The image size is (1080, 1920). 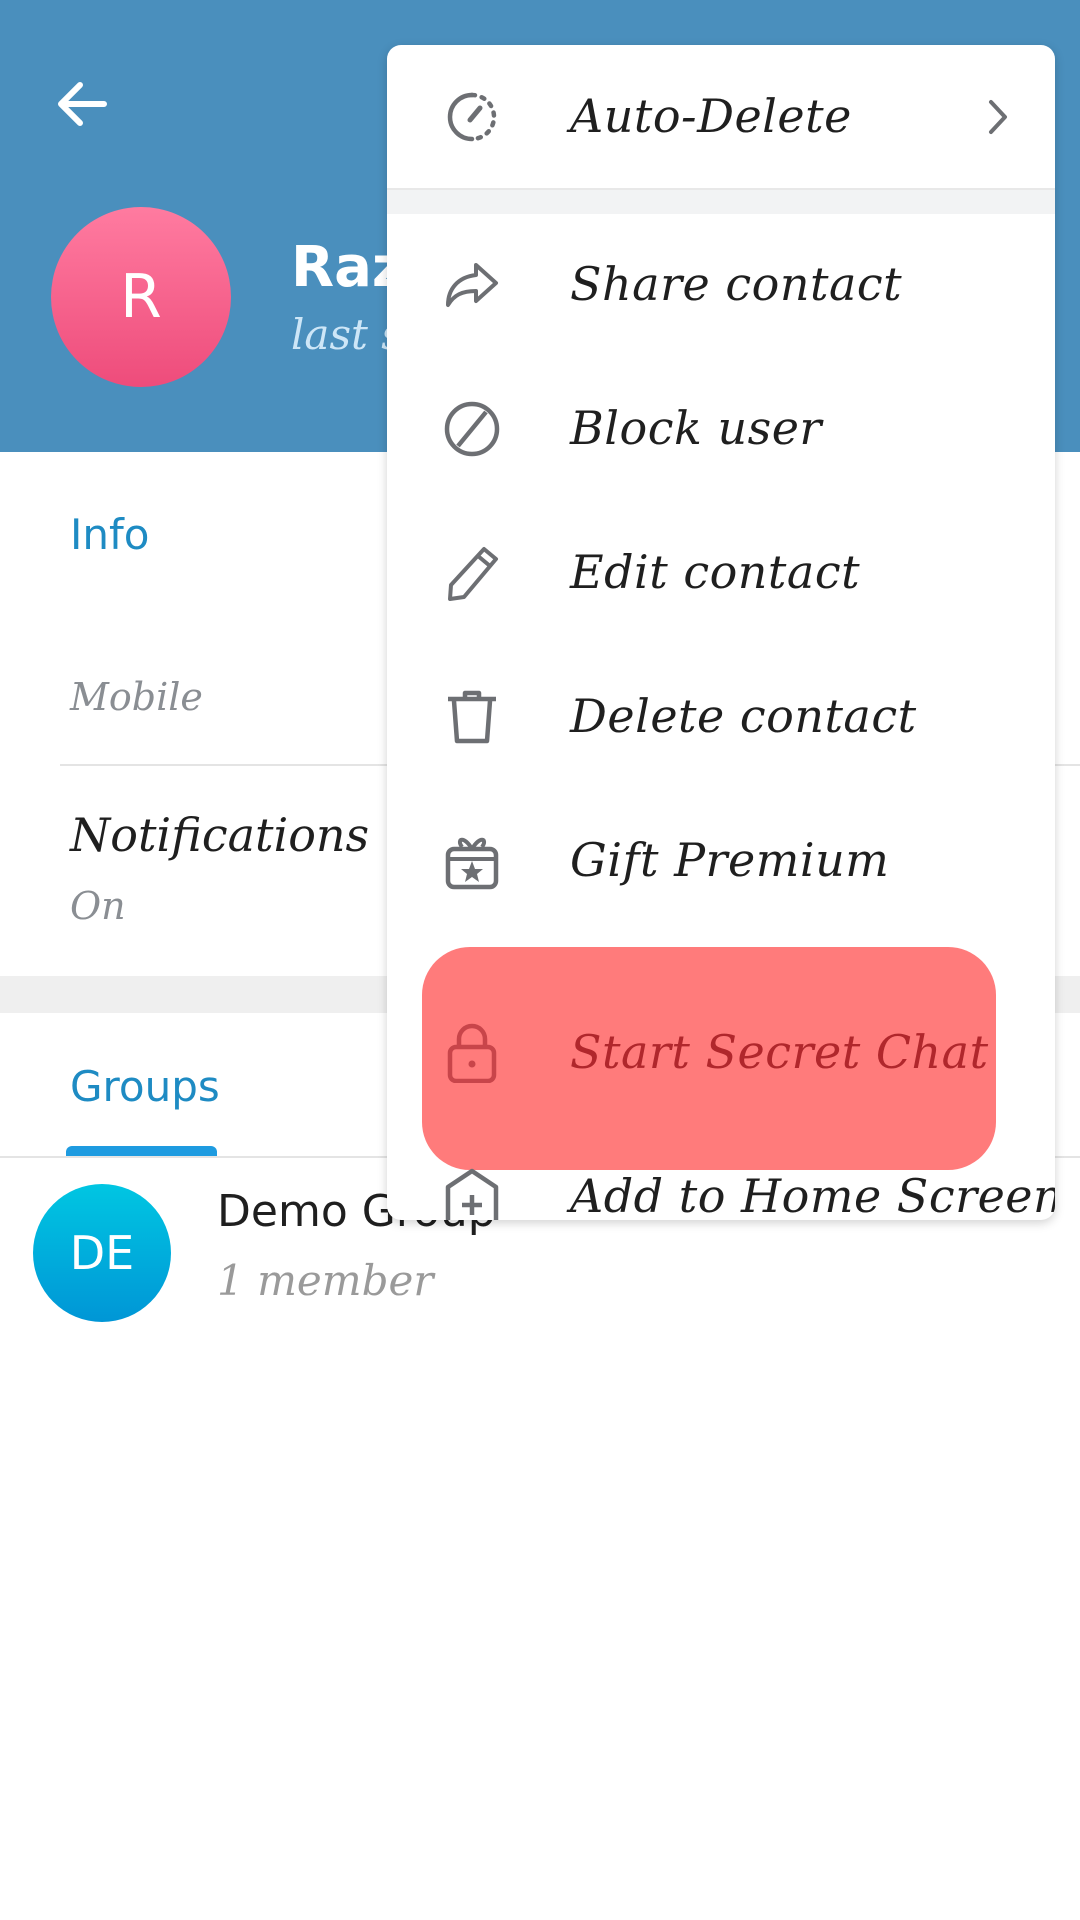 What do you see at coordinates (473, 574) in the screenshot?
I see `pencil-icon` at bounding box center [473, 574].